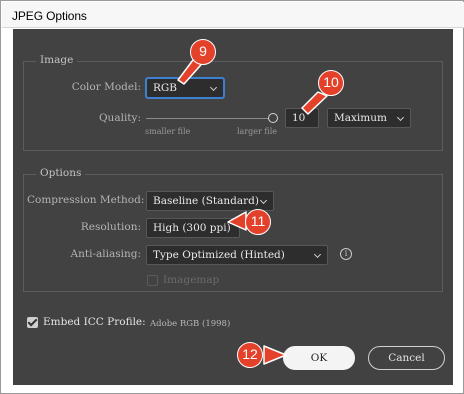  What do you see at coordinates (190, 324) in the screenshot?
I see `embed-icc-profile: Adobe RGB (1998)` at bounding box center [190, 324].